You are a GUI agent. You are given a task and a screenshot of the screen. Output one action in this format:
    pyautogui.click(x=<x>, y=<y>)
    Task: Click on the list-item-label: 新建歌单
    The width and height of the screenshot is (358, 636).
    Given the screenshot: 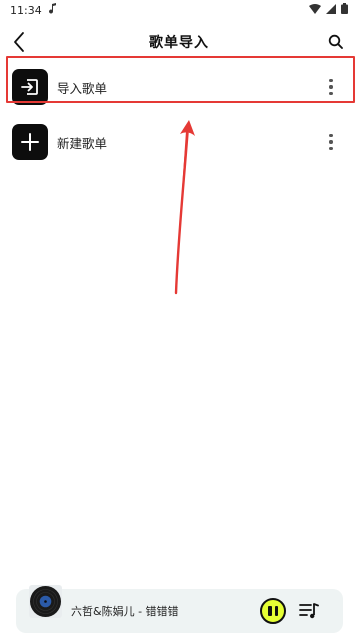 What is the action you would take?
    pyautogui.click(x=82, y=143)
    